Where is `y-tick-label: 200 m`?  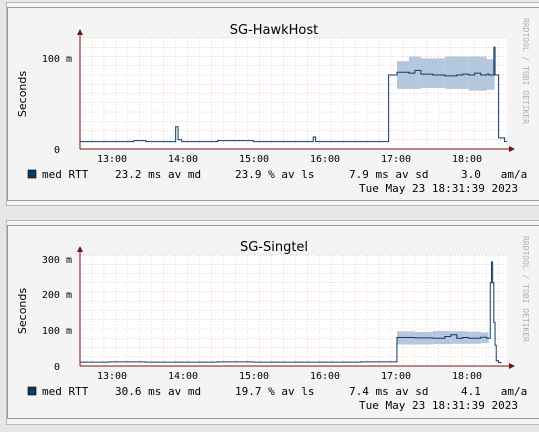
y-tick-label: 200 m is located at coordinates (57, 295).